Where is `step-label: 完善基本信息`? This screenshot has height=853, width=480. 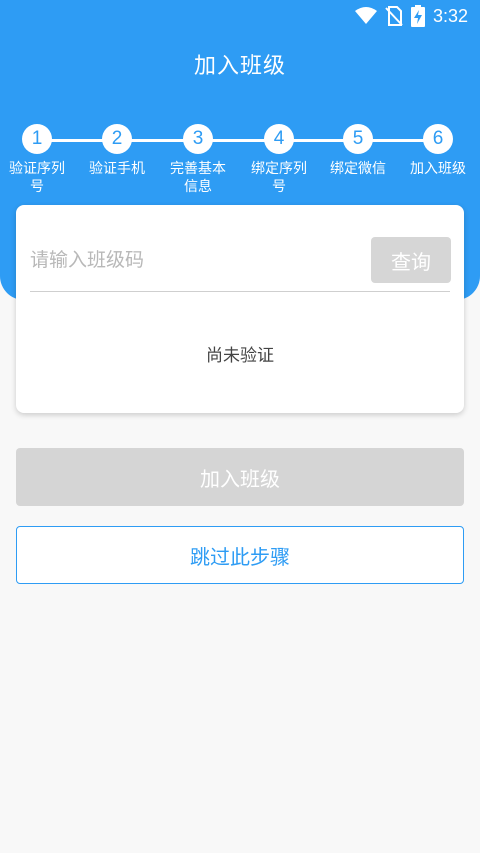 step-label: 完善基本信息 is located at coordinates (198, 178).